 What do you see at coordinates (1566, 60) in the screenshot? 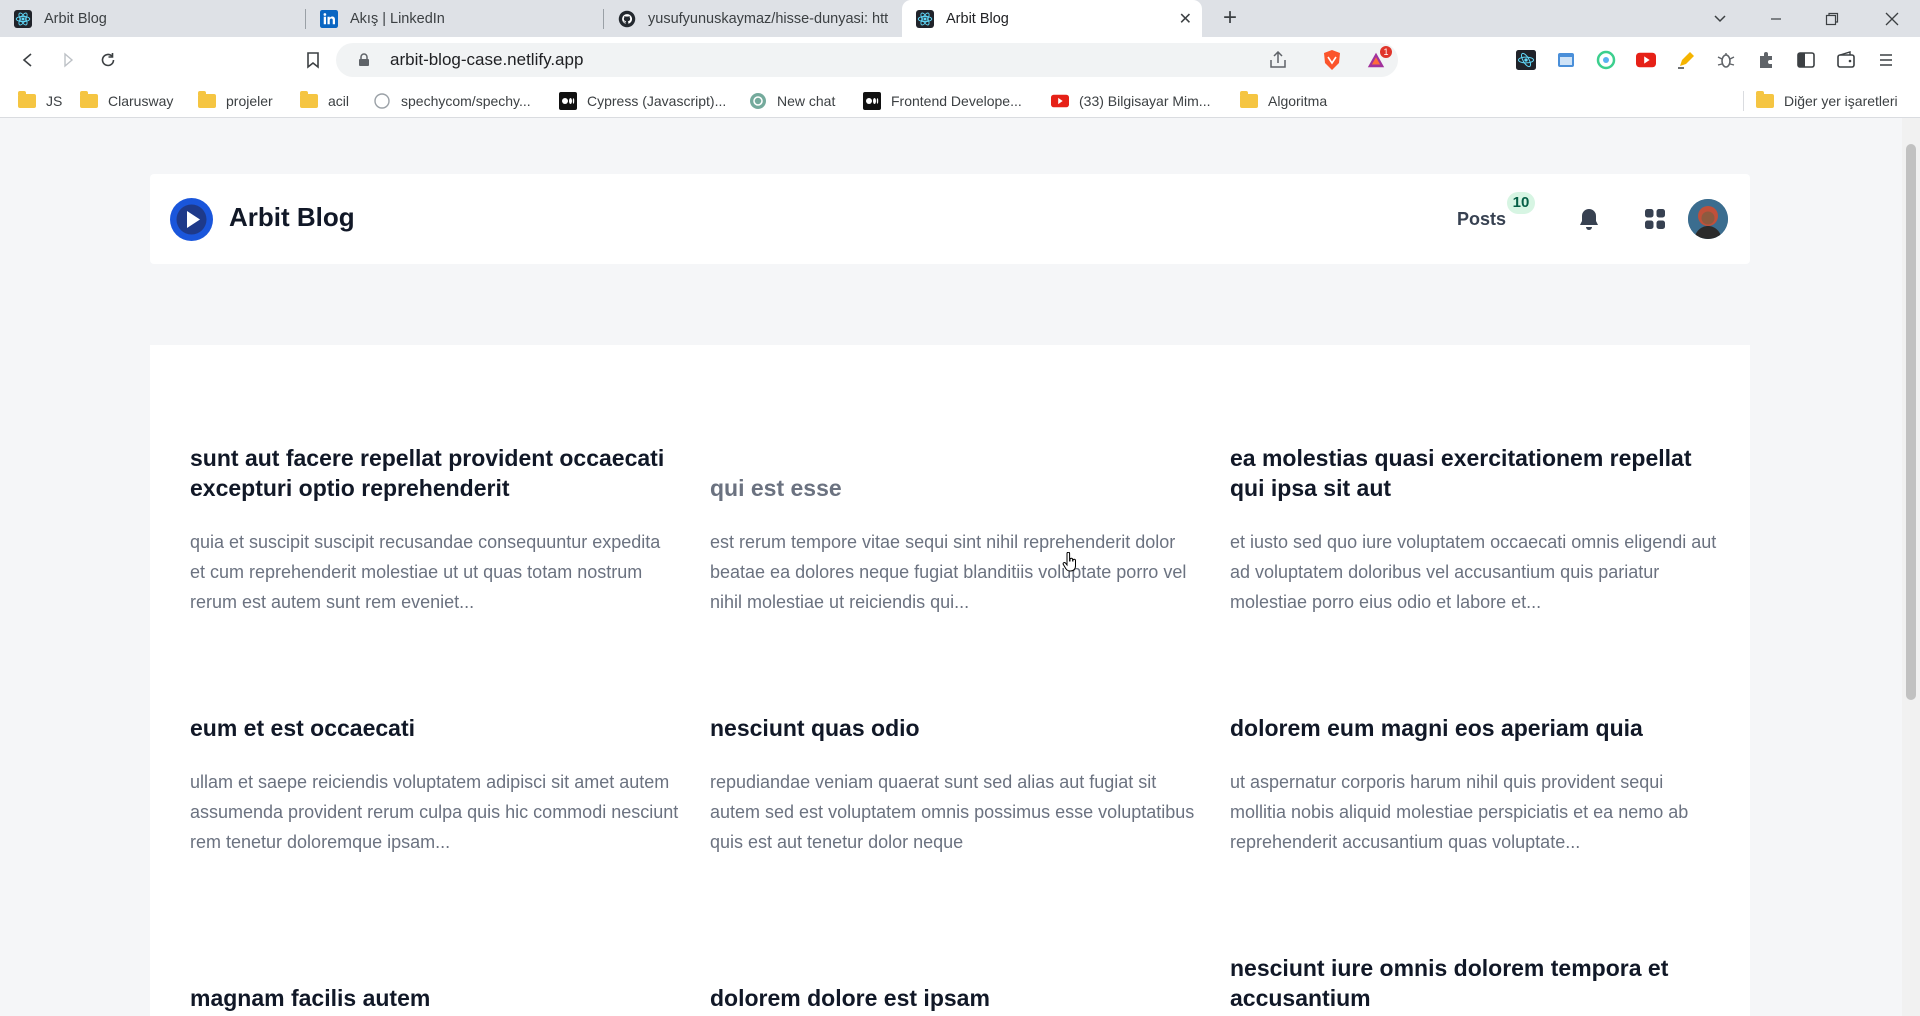
I see `window-extension-icon` at bounding box center [1566, 60].